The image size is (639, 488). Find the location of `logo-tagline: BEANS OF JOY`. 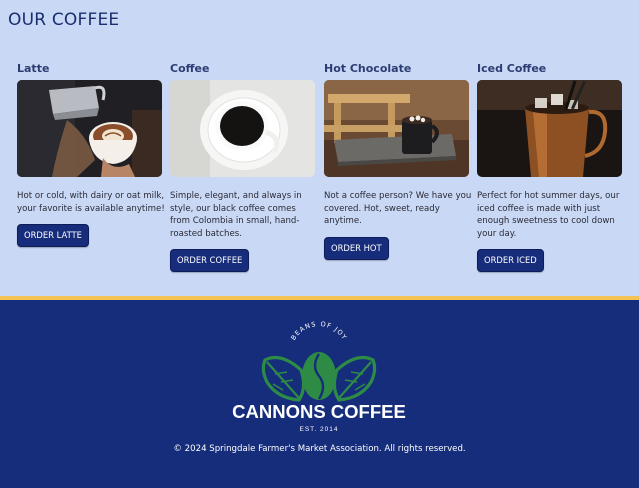

logo-tagline: BEANS OF JOY is located at coordinates (318, 331).